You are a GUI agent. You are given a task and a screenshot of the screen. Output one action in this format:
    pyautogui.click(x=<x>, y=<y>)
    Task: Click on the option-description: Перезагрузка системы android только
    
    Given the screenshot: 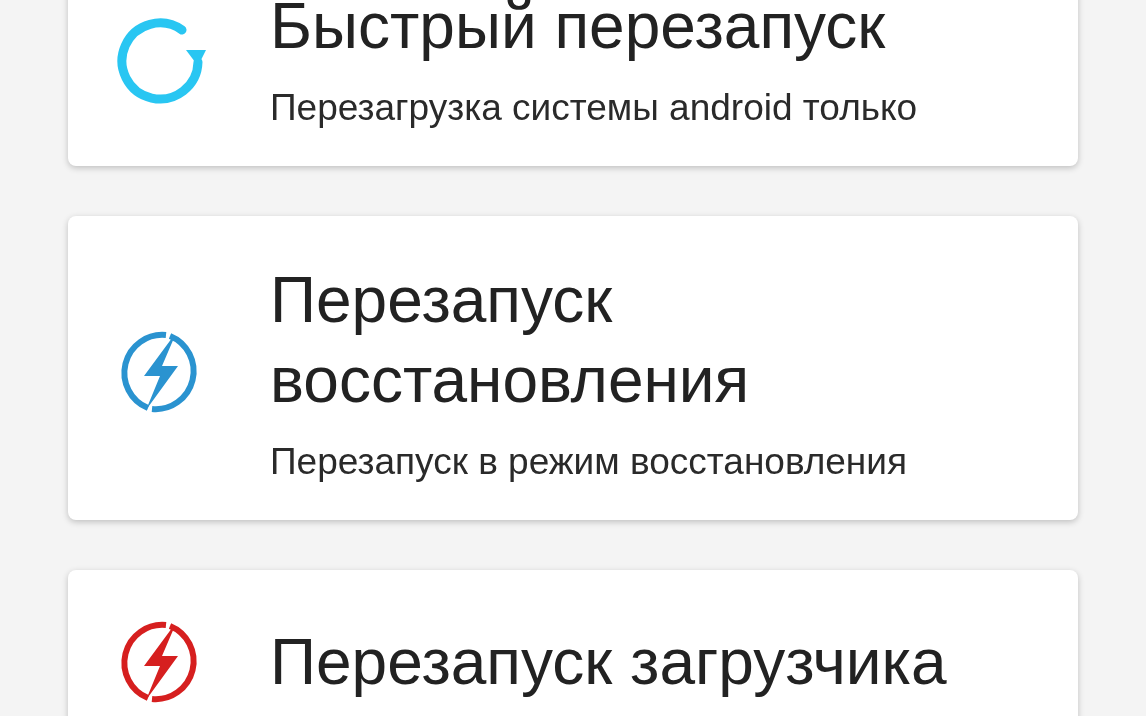 What is the action you would take?
    pyautogui.click(x=594, y=108)
    